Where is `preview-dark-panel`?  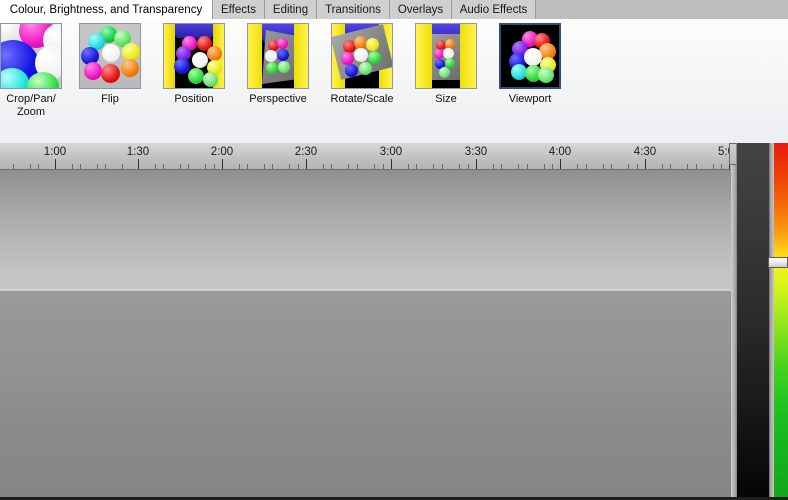
preview-dark-panel is located at coordinates (753, 320).